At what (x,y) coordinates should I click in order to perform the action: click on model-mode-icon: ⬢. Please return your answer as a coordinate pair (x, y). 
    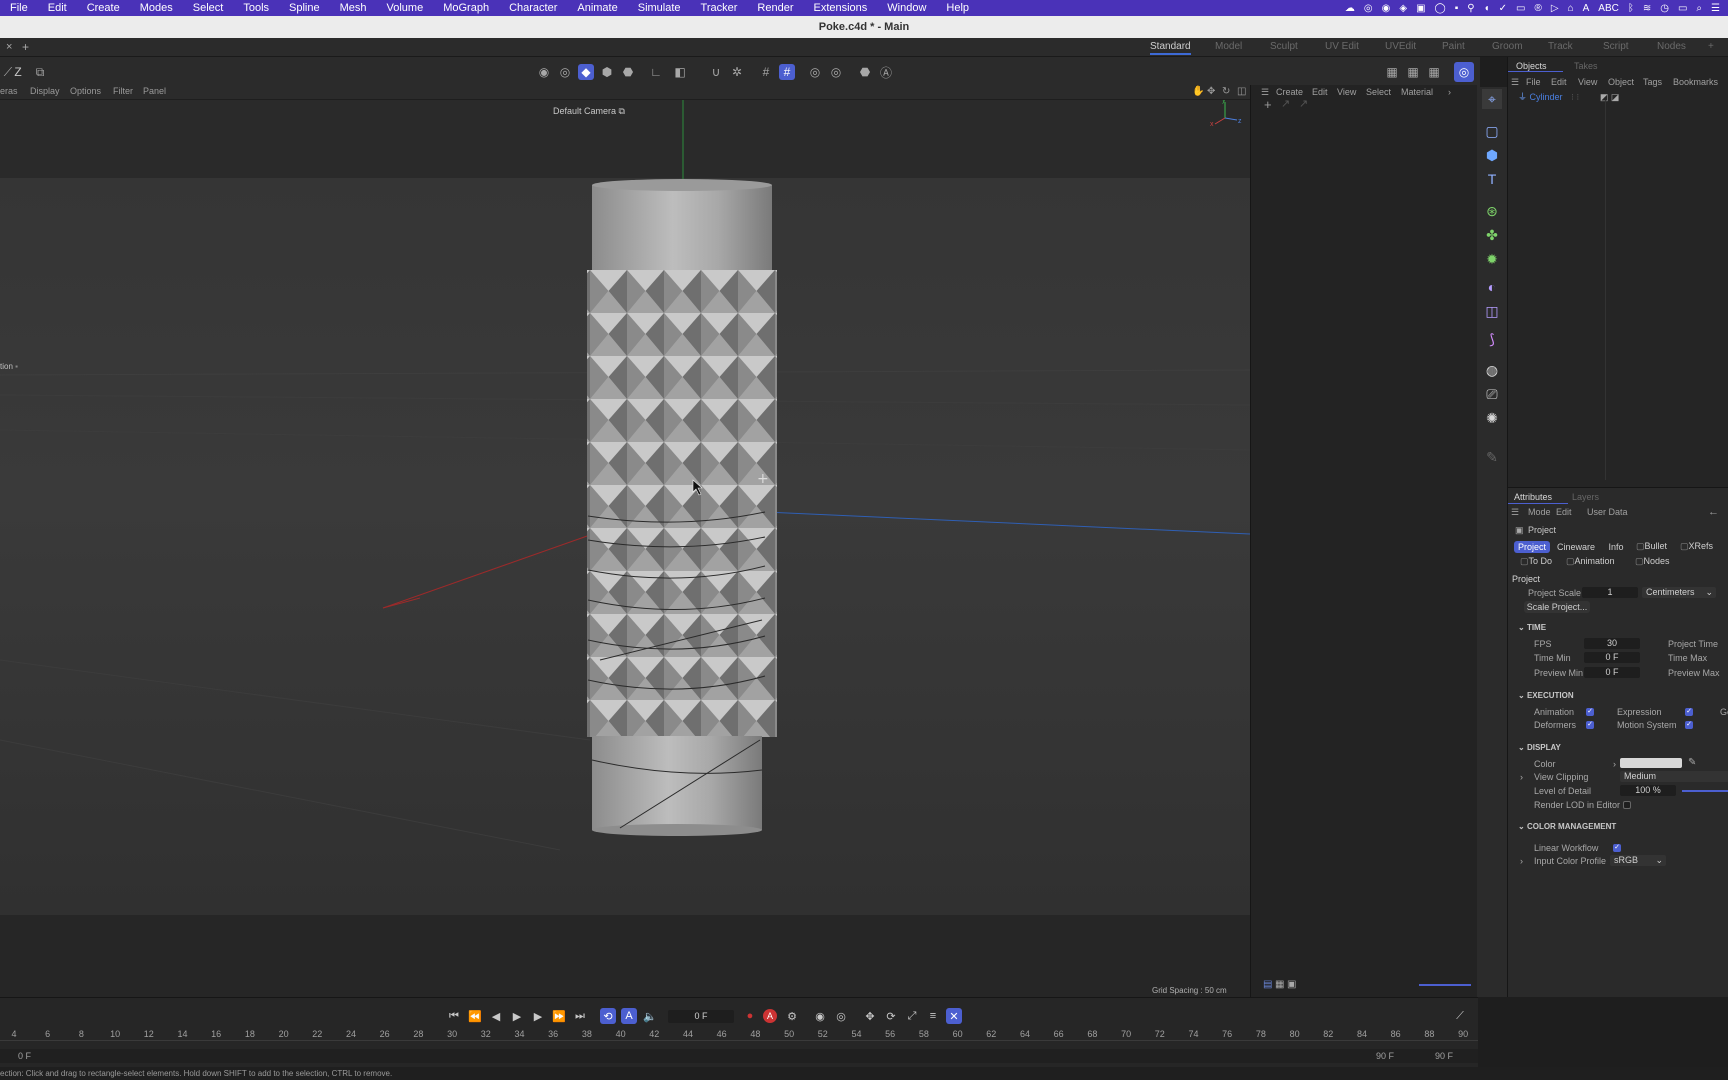
    Looking at the image, I should click on (607, 72).